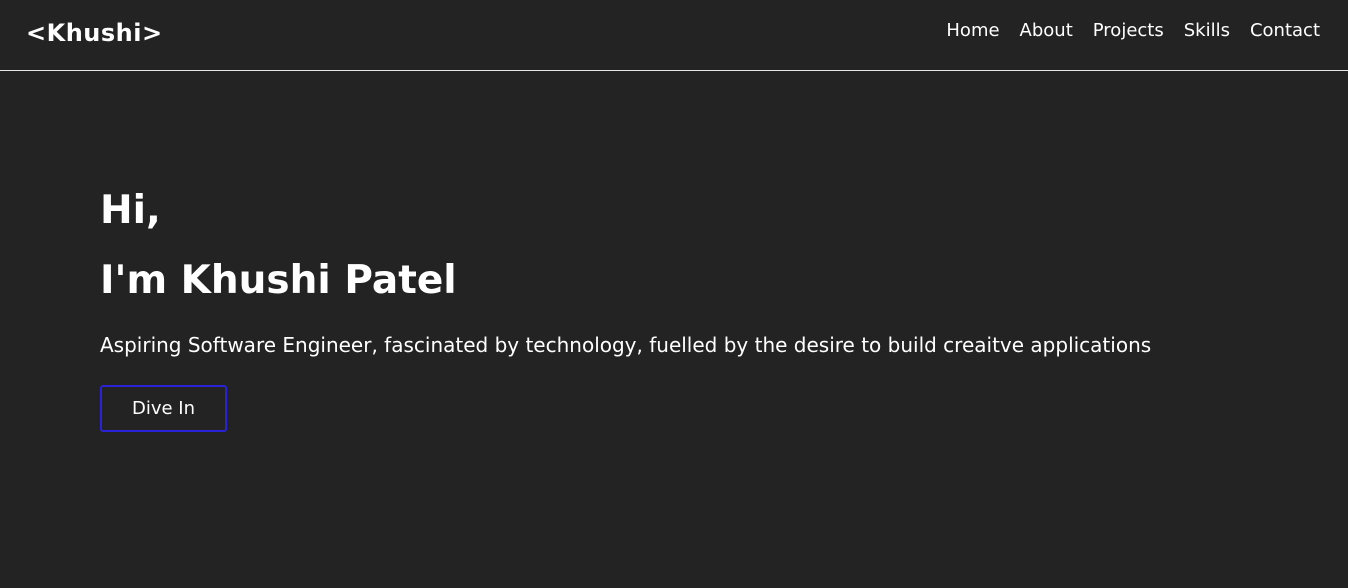 Image resolution: width=1348 pixels, height=588 pixels. I want to click on nav-link-about: About, so click(1046, 30).